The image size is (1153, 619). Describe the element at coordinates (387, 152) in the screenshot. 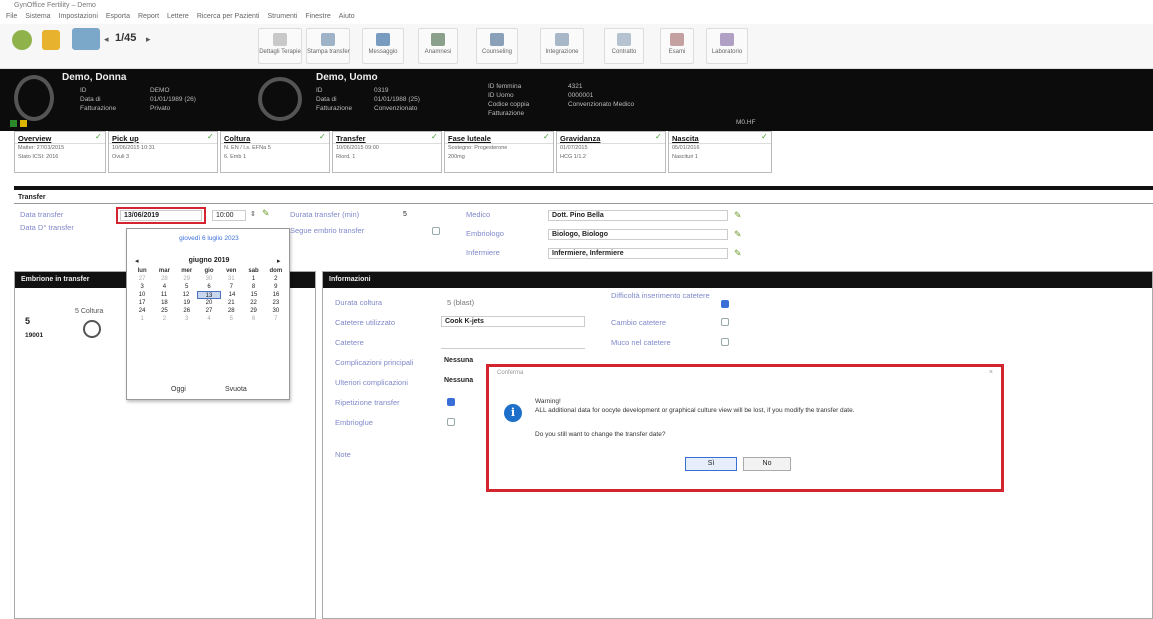

I see `card-transfer: Transfer ✓ 10/06/2015 09:00 Riord. 1` at that location.